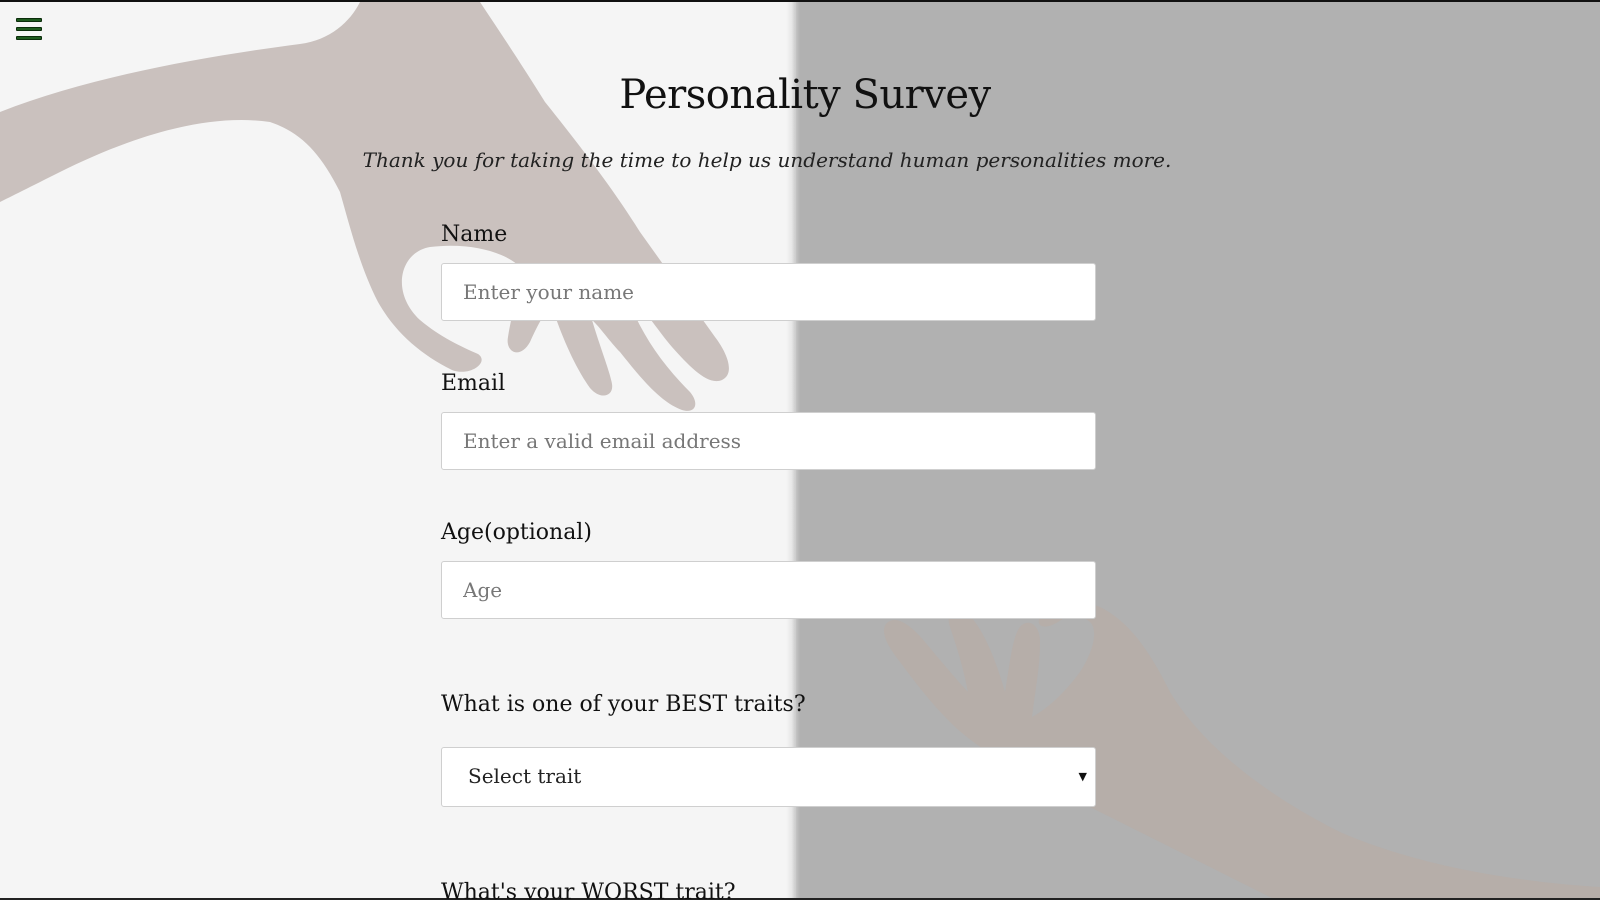  I want to click on page-title: Personality Survey, so click(805, 95).